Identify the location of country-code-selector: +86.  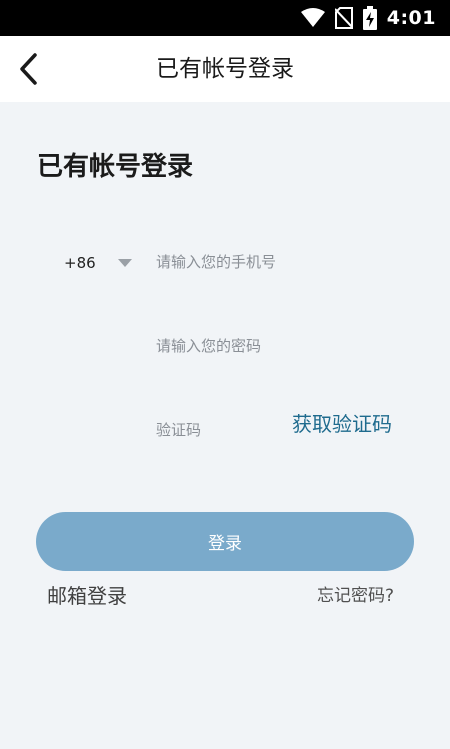
(102, 263).